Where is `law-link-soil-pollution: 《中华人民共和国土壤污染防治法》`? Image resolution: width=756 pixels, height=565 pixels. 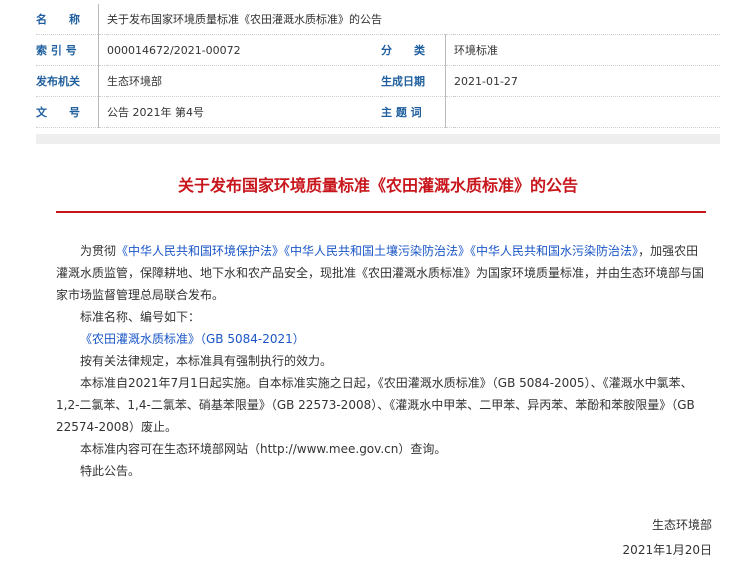 law-link-soil-pollution: 《中华人民共和国土壤污染防治法》 is located at coordinates (377, 251).